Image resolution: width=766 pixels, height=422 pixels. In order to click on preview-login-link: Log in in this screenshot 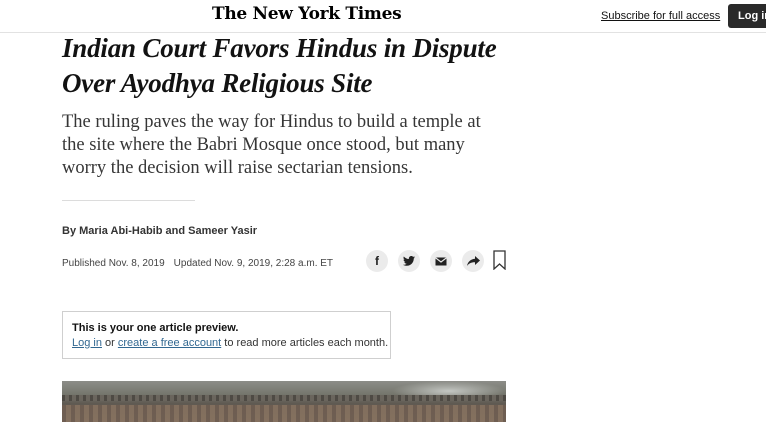, I will do `click(87, 343)`.